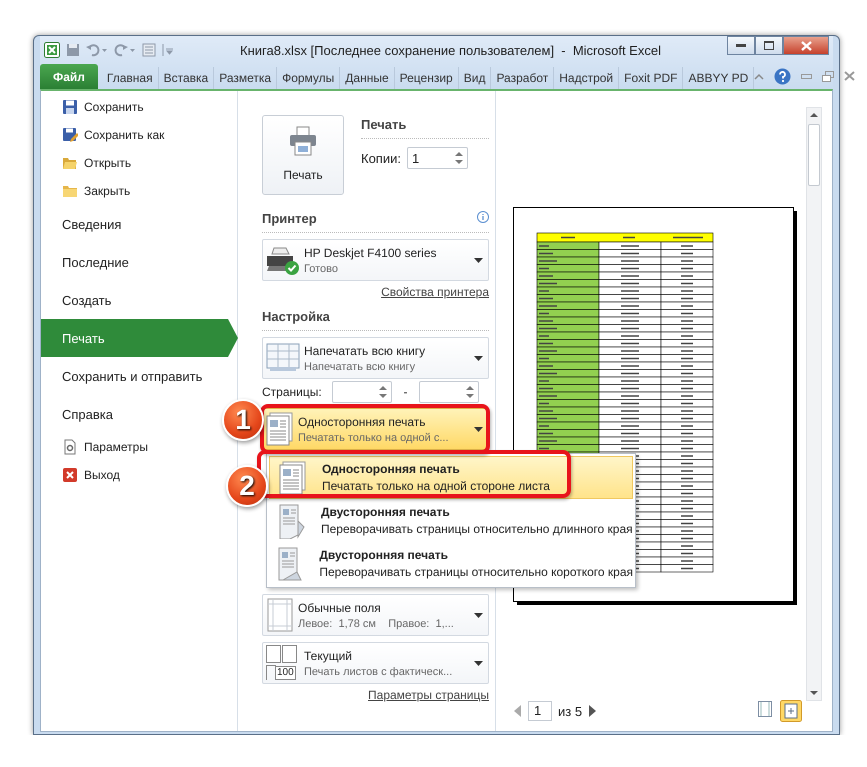  I want to click on document-icon, so click(70, 447).